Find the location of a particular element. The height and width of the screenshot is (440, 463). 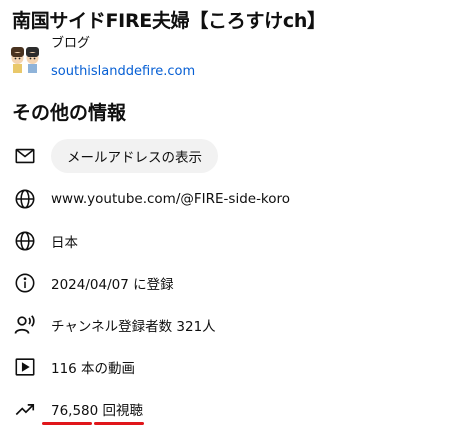

link-item-blog: ブログ southislanddefire.com is located at coordinates (230, 59).